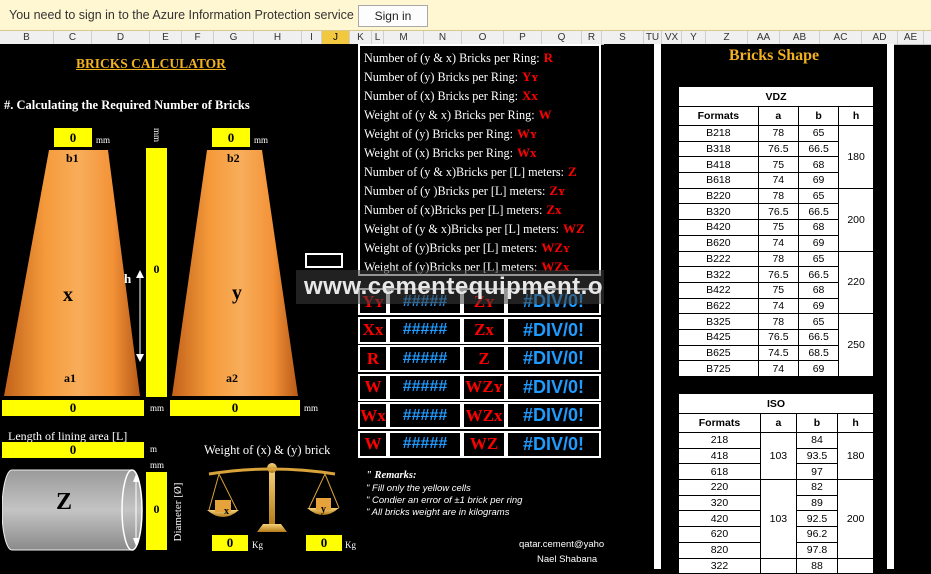 This screenshot has height=574, width=931. Describe the element at coordinates (719, 456) in the screenshot. I see `table-cell: 418` at that location.